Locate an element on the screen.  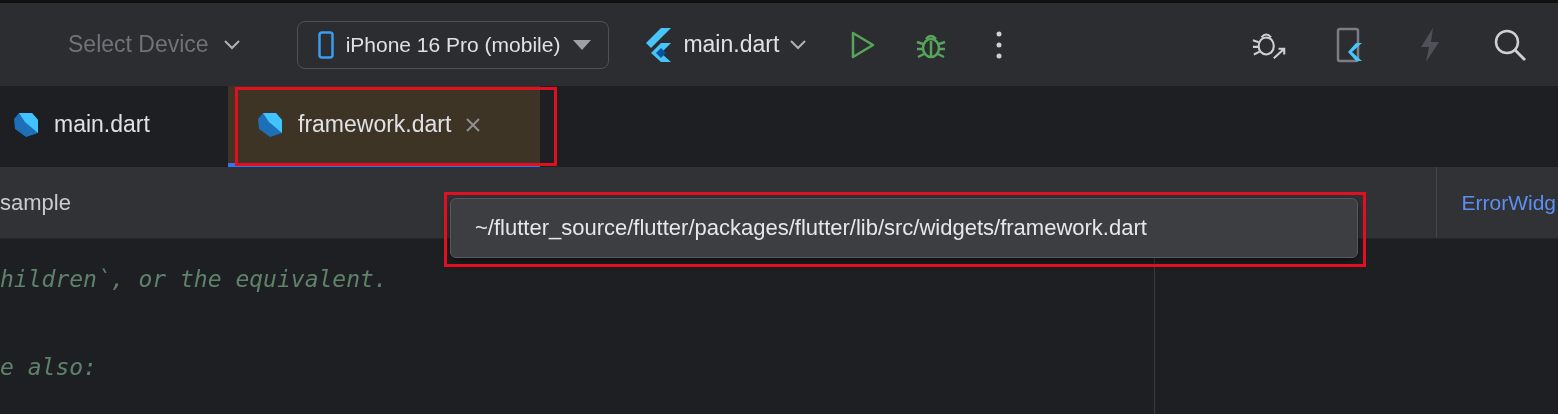
breadcrumb-link: ErrorWidg is located at coordinates (1497, 202).